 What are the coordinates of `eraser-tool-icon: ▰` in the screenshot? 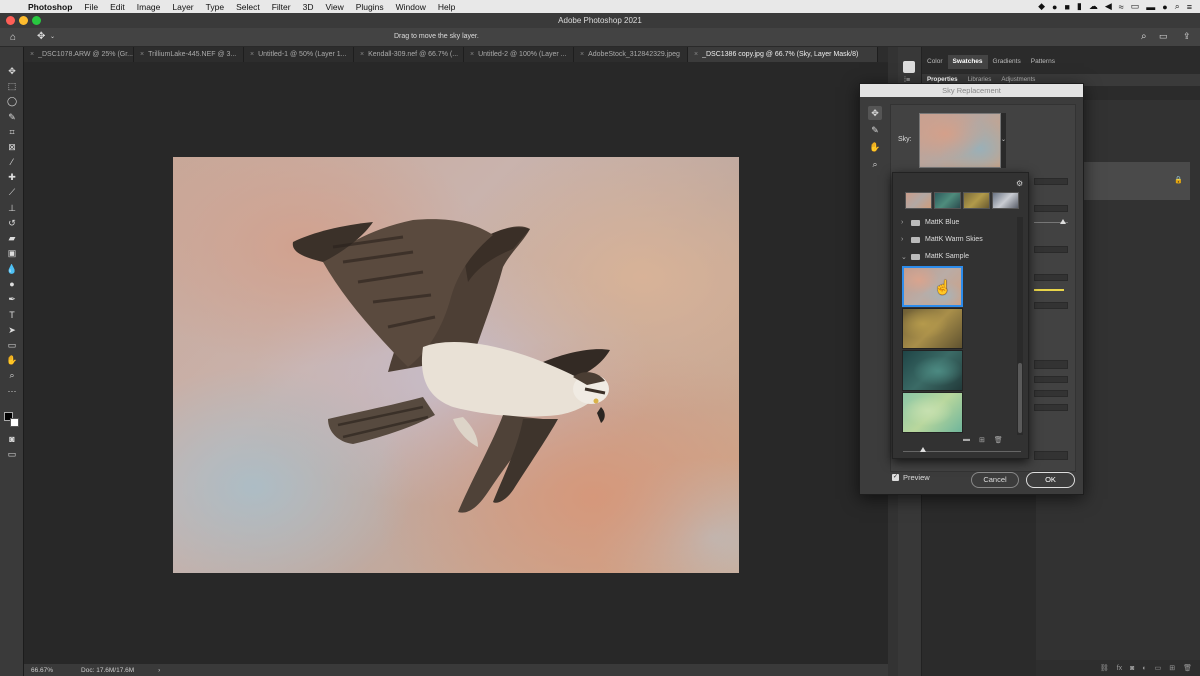 It's located at (12, 238).